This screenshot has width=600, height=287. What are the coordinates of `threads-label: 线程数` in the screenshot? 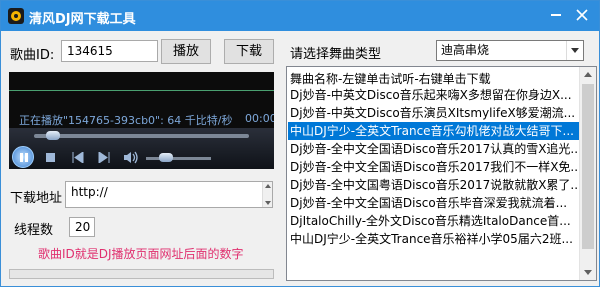 It's located at (34, 230).